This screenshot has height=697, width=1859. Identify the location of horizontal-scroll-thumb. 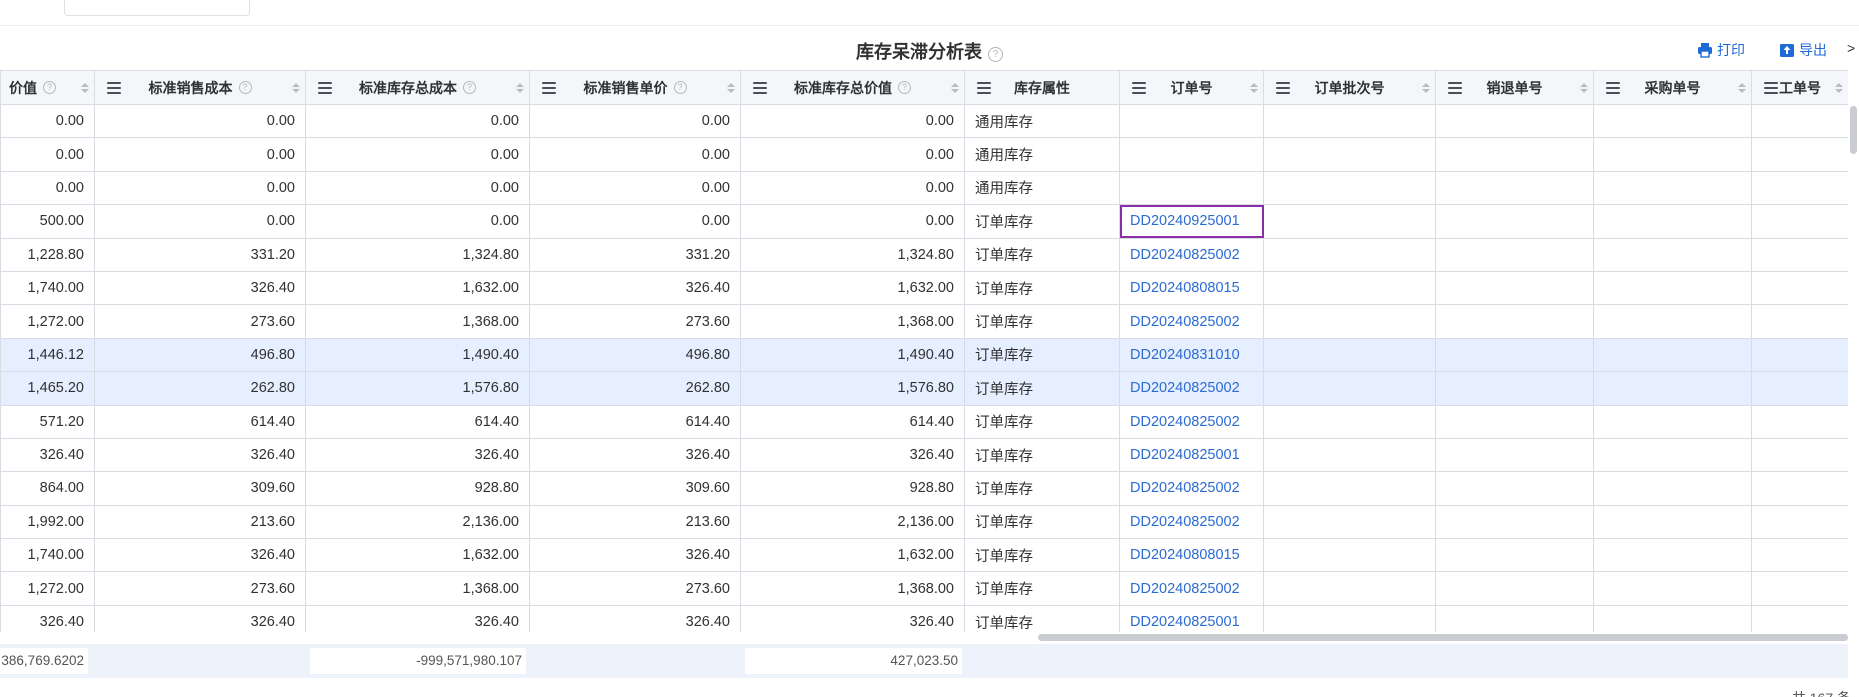
(1443, 637).